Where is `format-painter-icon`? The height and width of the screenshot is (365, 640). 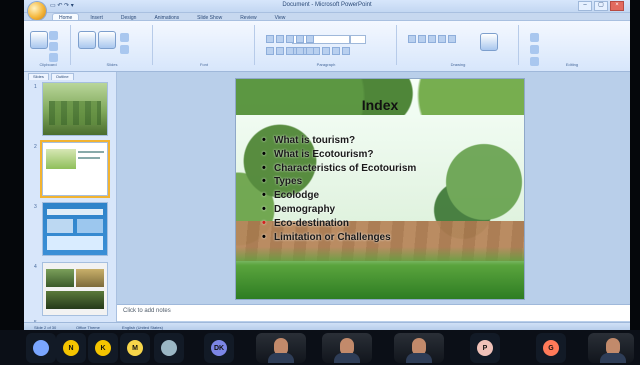 format-painter-icon is located at coordinates (53, 57).